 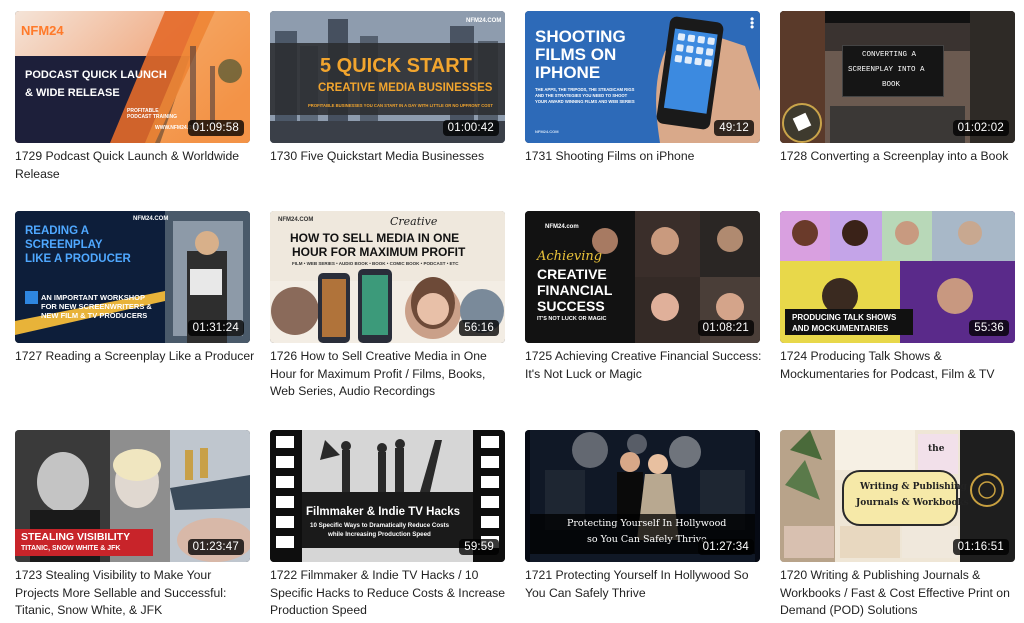 I want to click on thumb-headline-2: TITANIC, SNOW WHITE & JFK, so click(x=71, y=548).